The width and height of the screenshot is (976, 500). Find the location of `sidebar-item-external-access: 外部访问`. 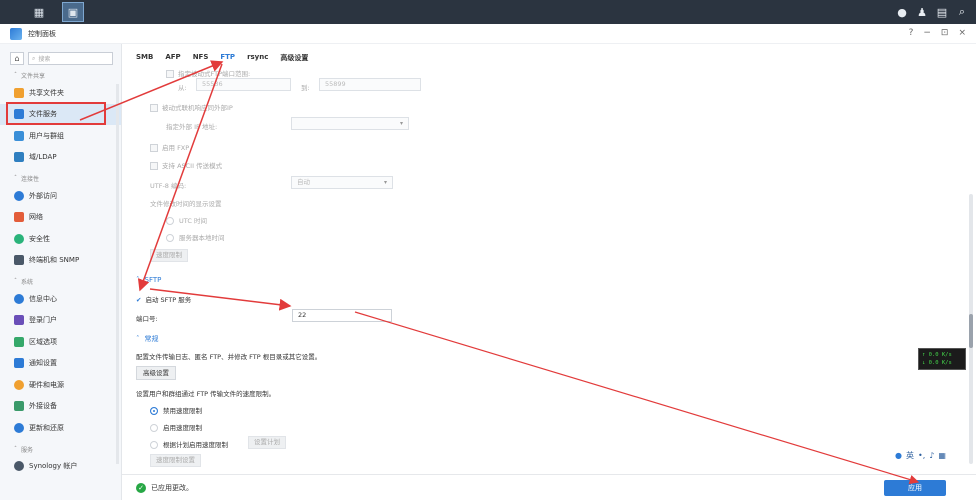

sidebar-item-external-access: 外部访问 is located at coordinates (60, 196).